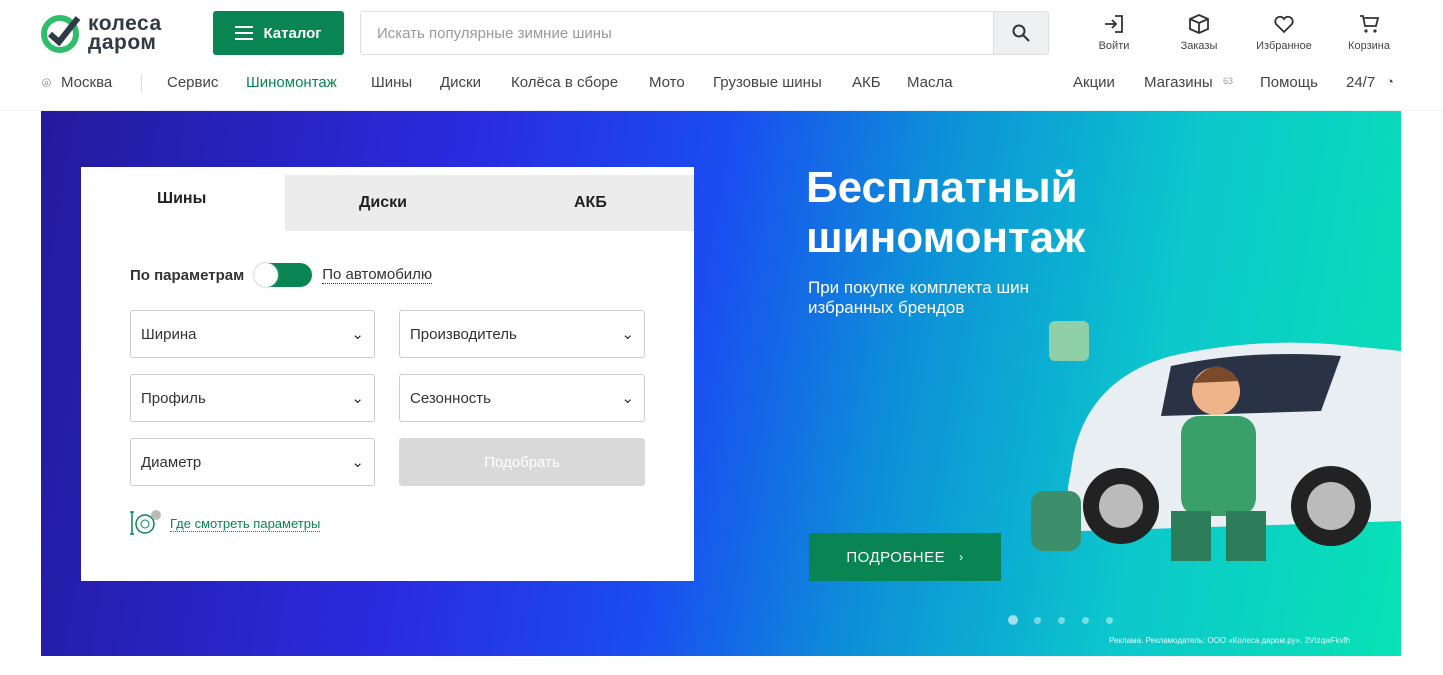 The image size is (1443, 675). What do you see at coordinates (1013, 620) in the screenshot?
I see `slide-dot-active` at bounding box center [1013, 620].